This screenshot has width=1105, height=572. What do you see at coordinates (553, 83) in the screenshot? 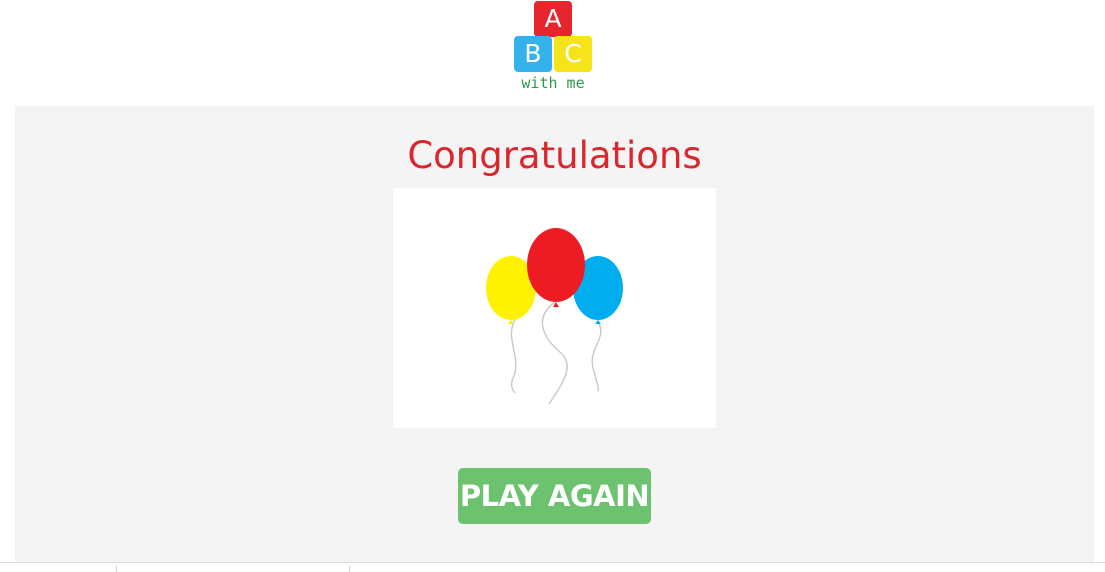
I see `logo-tagline: with me` at bounding box center [553, 83].